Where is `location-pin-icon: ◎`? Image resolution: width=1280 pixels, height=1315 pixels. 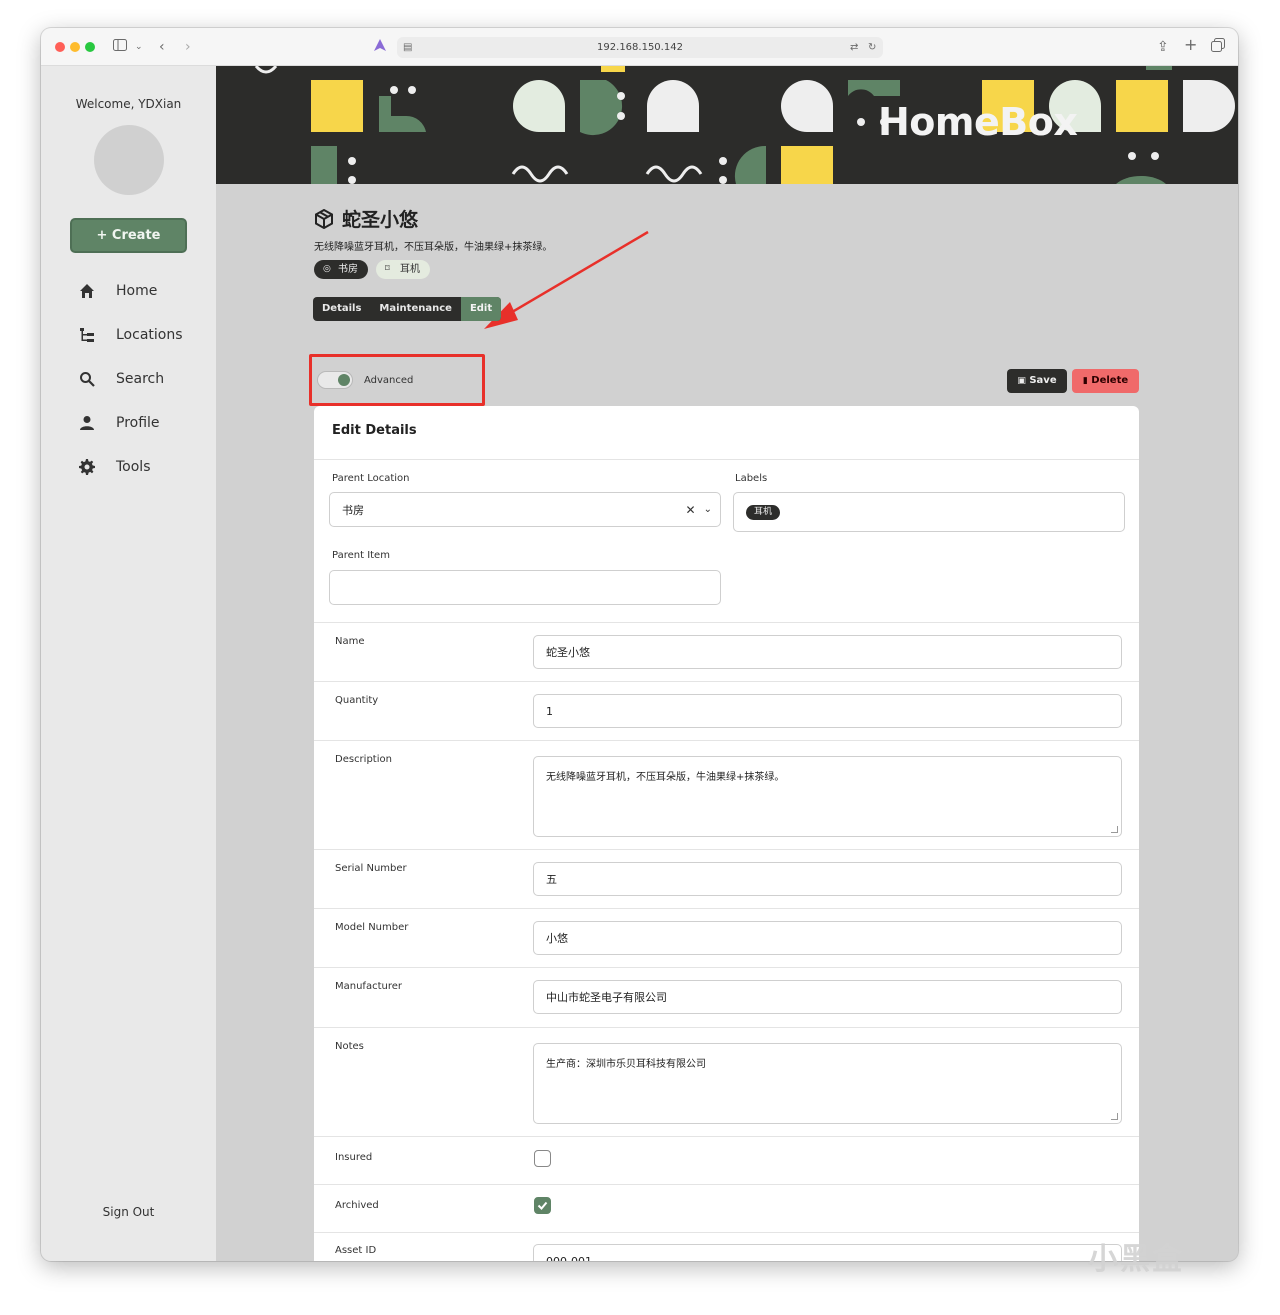
location-pin-icon: ◎ is located at coordinates (327, 269).